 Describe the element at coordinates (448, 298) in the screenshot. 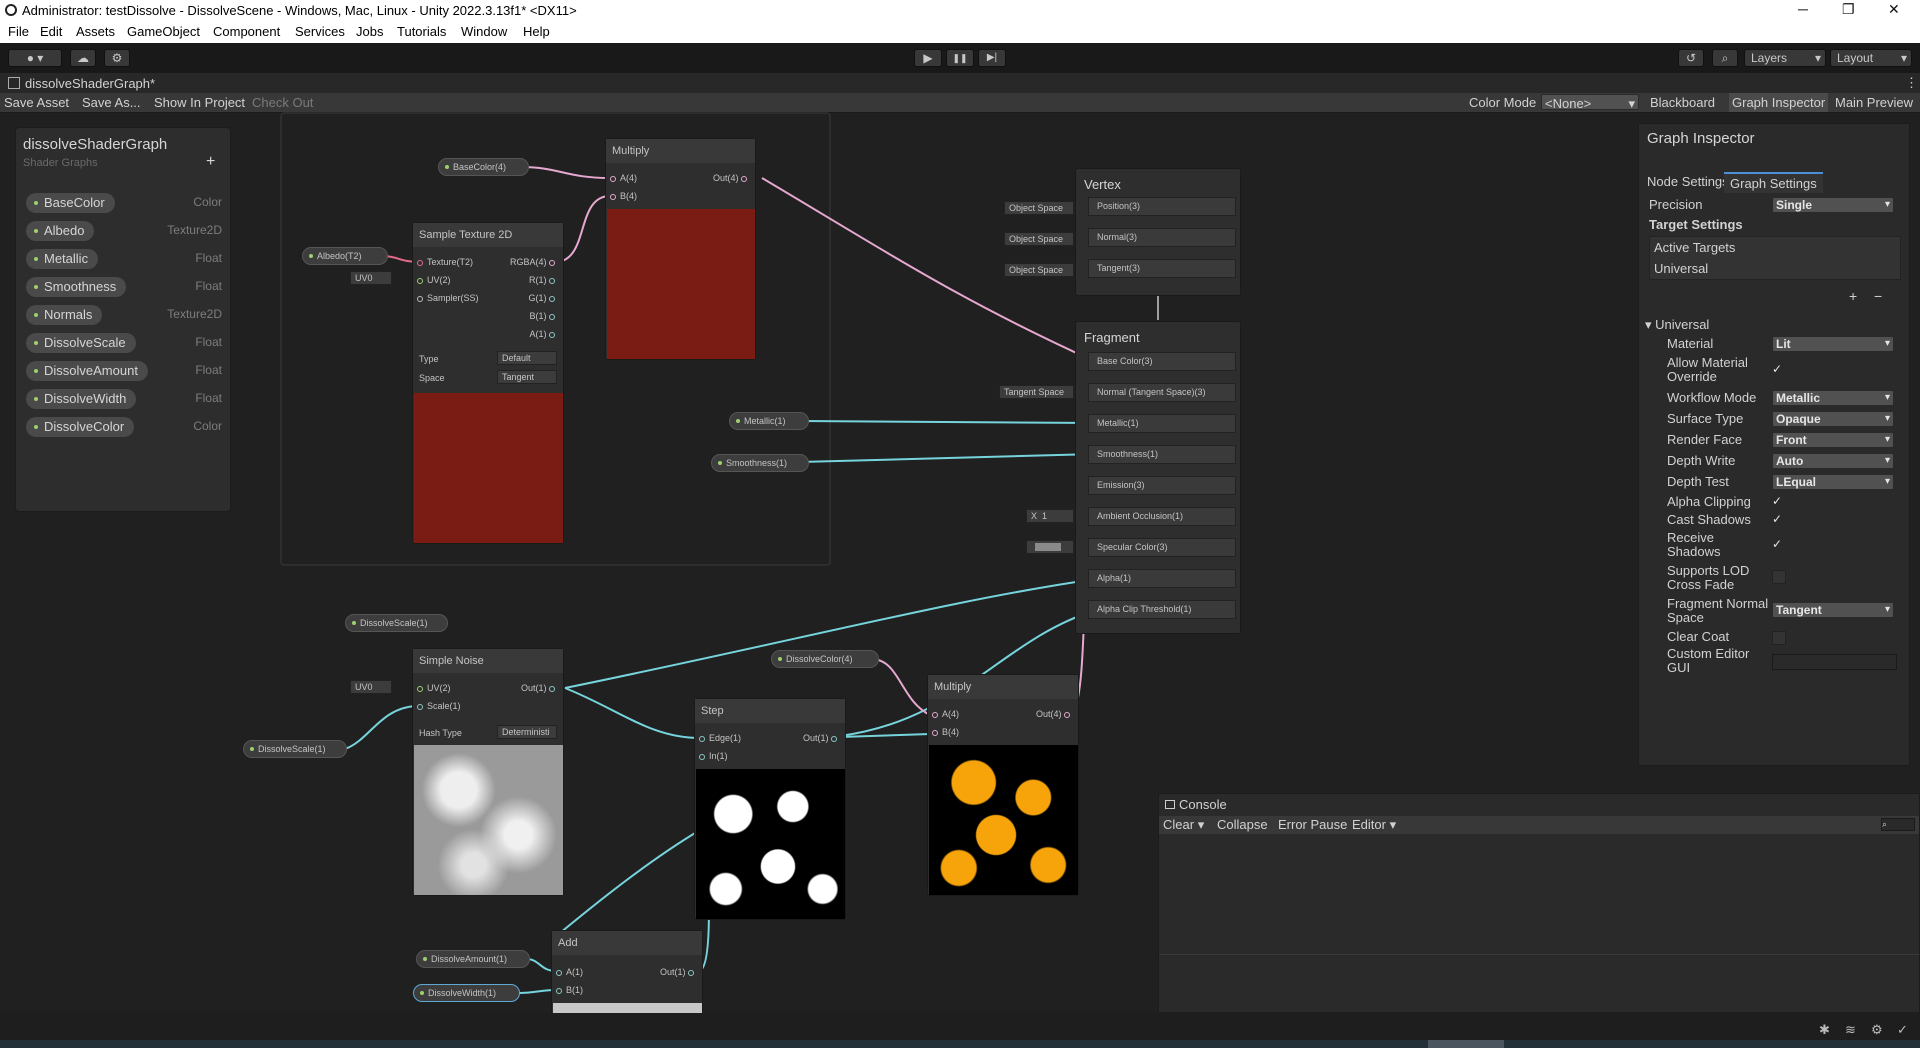

I see `input-port-sampler: Sampler(SS)` at that location.